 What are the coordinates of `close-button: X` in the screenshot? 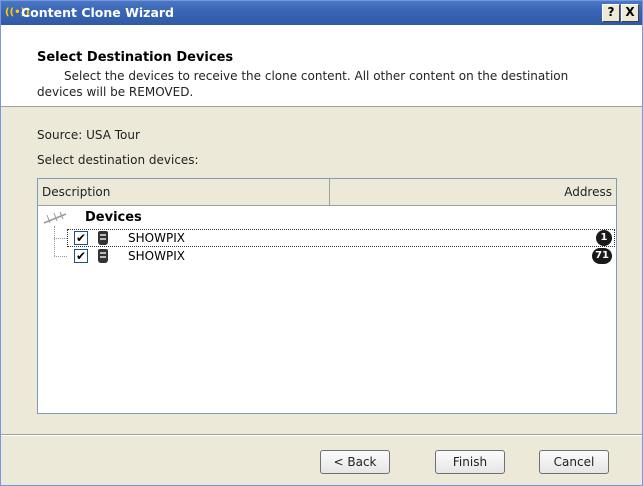 It's located at (630, 13).